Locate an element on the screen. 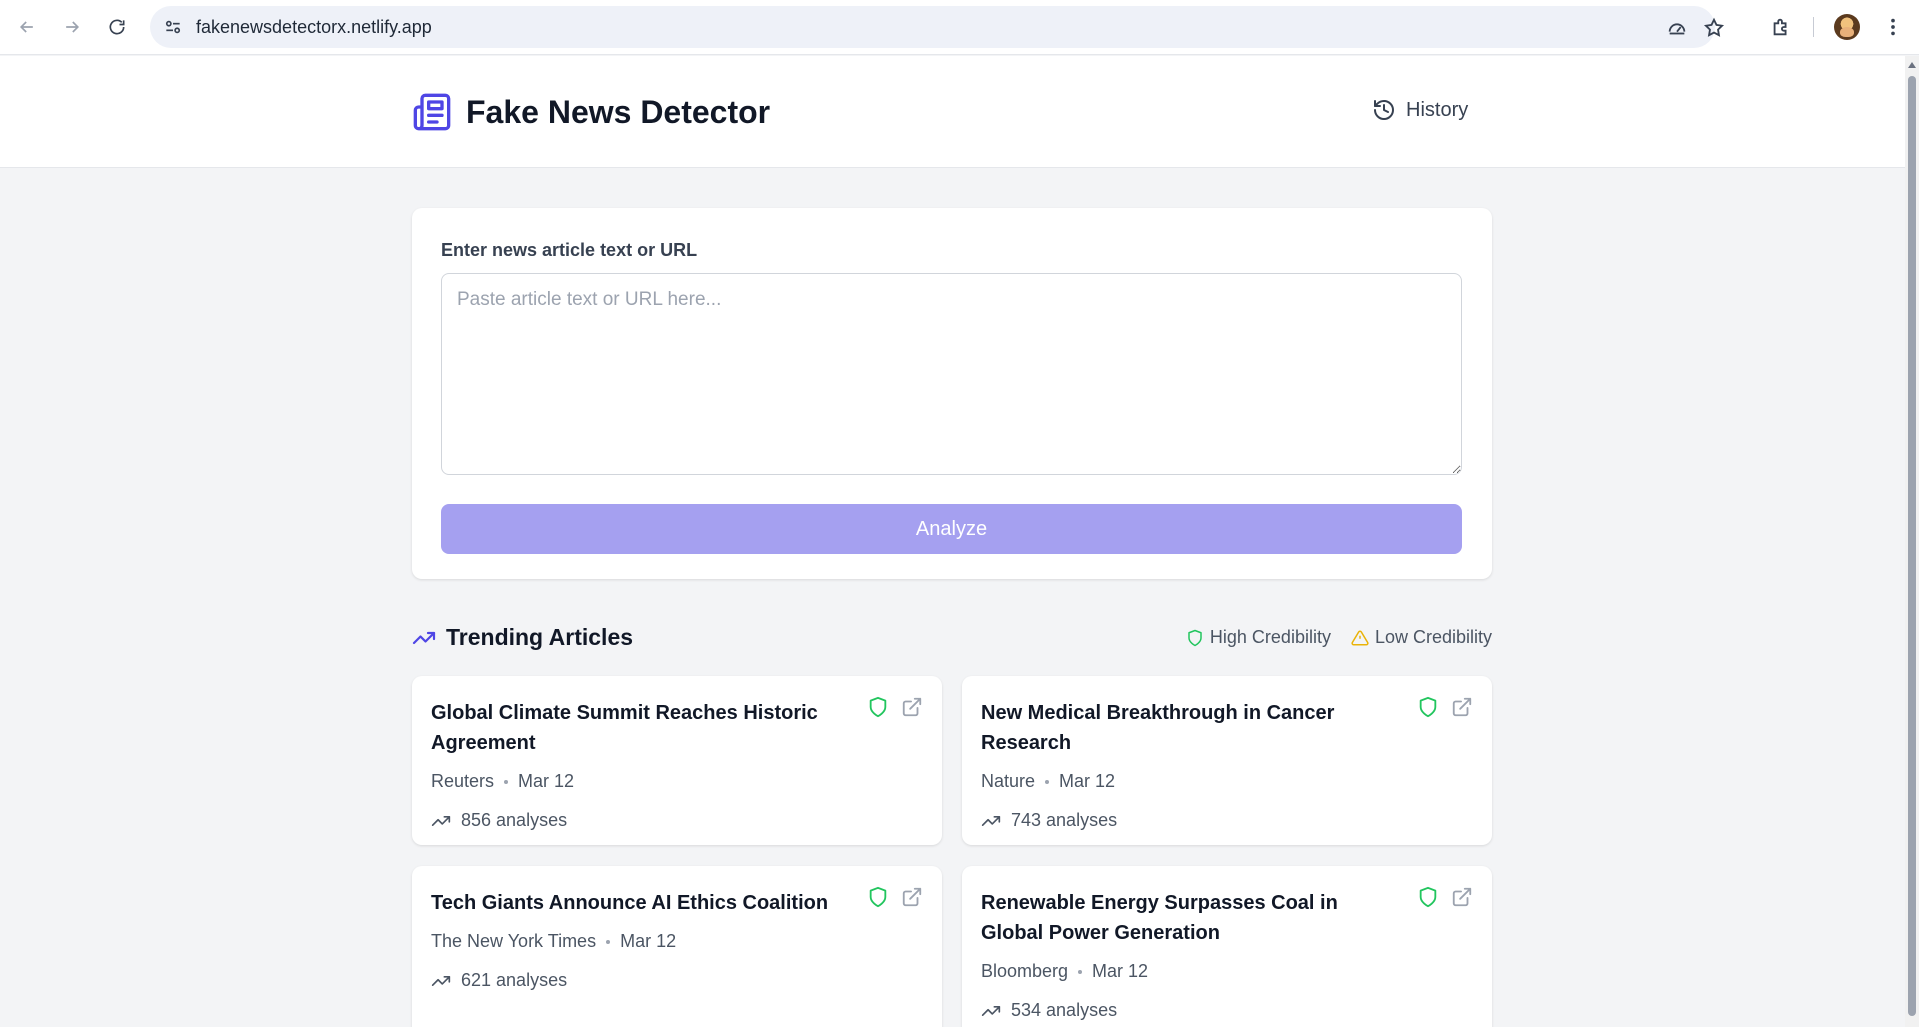  trending-title: Trending Articles is located at coordinates (522, 637).